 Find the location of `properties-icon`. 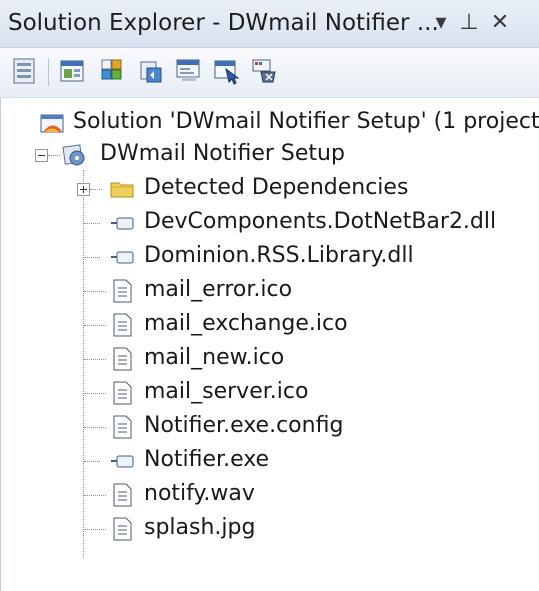

properties-icon is located at coordinates (24, 71).